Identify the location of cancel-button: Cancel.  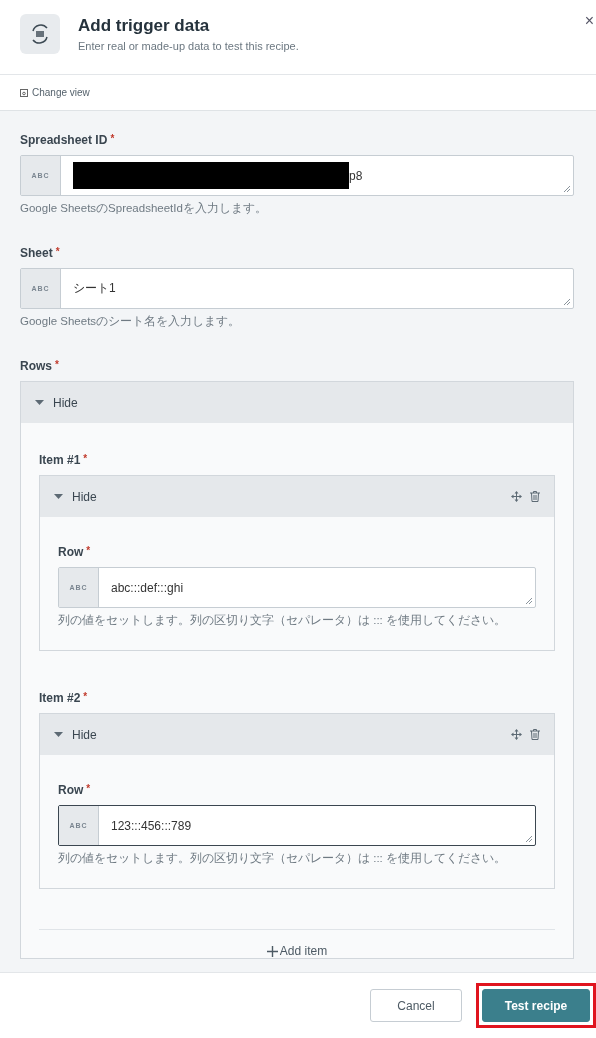
(416, 1005).